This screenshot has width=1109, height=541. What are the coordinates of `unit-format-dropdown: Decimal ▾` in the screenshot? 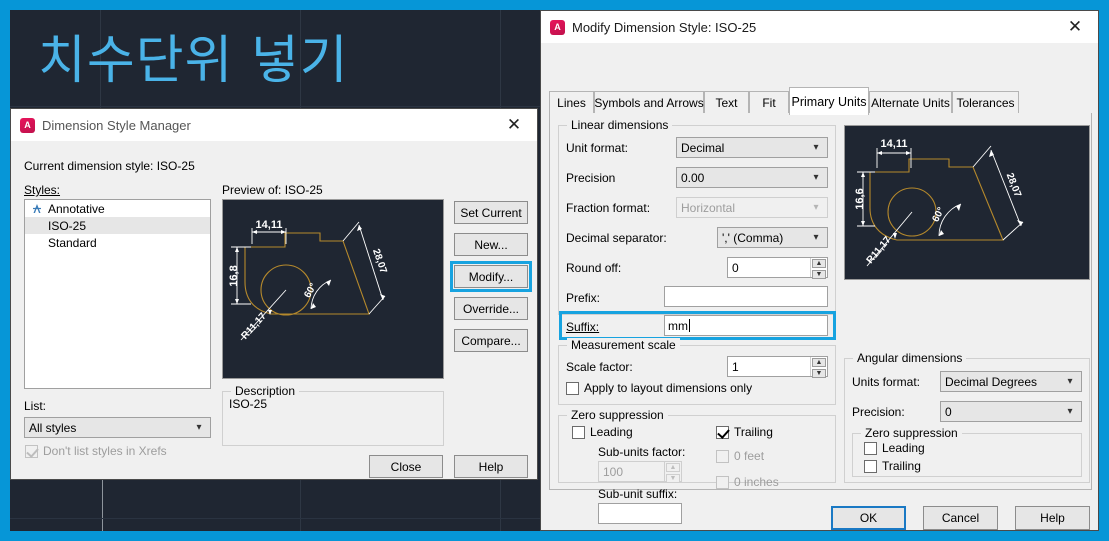 It's located at (752, 147).